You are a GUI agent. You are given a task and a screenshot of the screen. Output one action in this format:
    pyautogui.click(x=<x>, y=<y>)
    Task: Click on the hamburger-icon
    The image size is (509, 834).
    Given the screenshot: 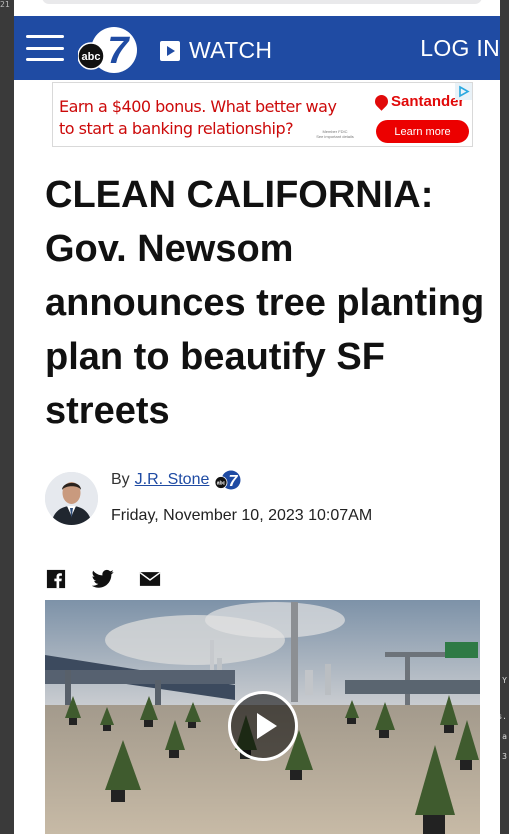 What is the action you would take?
    pyautogui.click(x=45, y=48)
    